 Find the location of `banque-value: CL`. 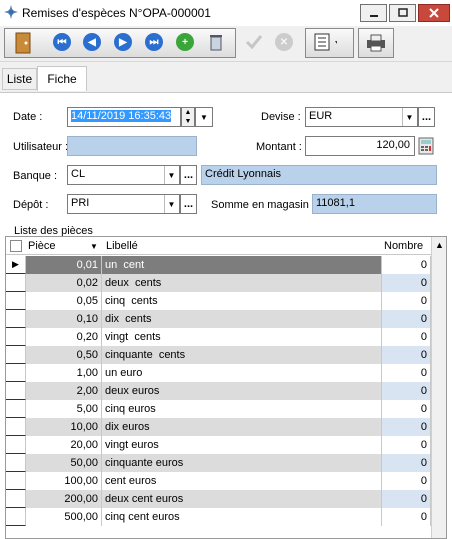

banque-value: CL is located at coordinates (78, 174).